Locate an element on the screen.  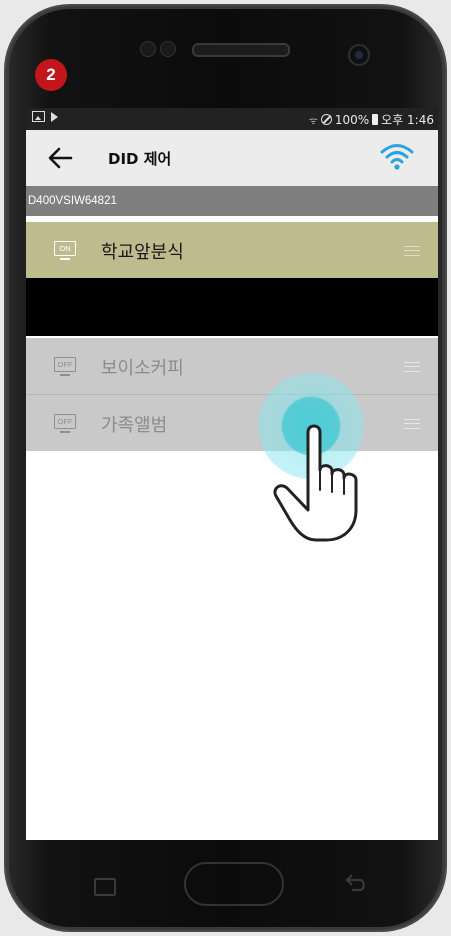
play-store-notification-icon is located at coordinates (54, 116).